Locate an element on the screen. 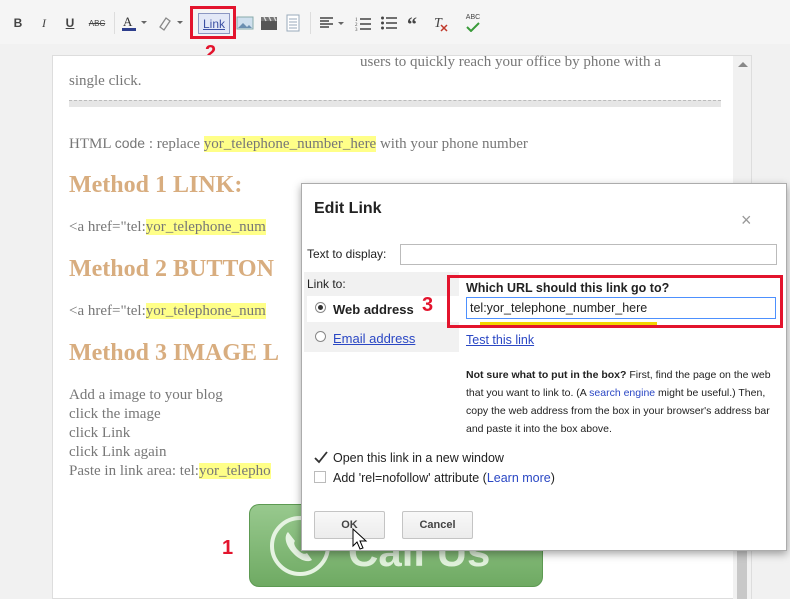 This screenshot has height=599, width=790. align-left-icon is located at coordinates (332, 22).